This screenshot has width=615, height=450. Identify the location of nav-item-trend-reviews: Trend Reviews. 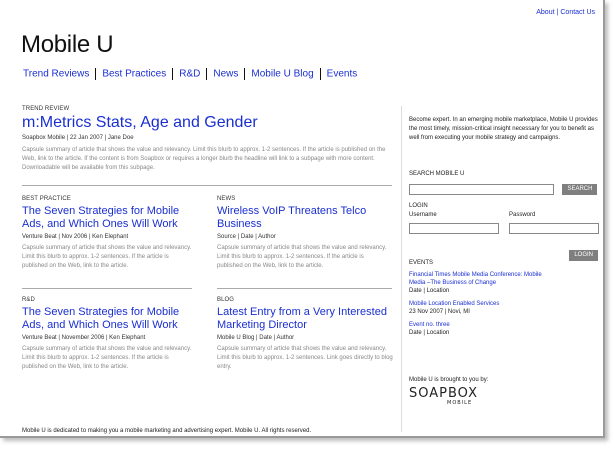
(56, 74).